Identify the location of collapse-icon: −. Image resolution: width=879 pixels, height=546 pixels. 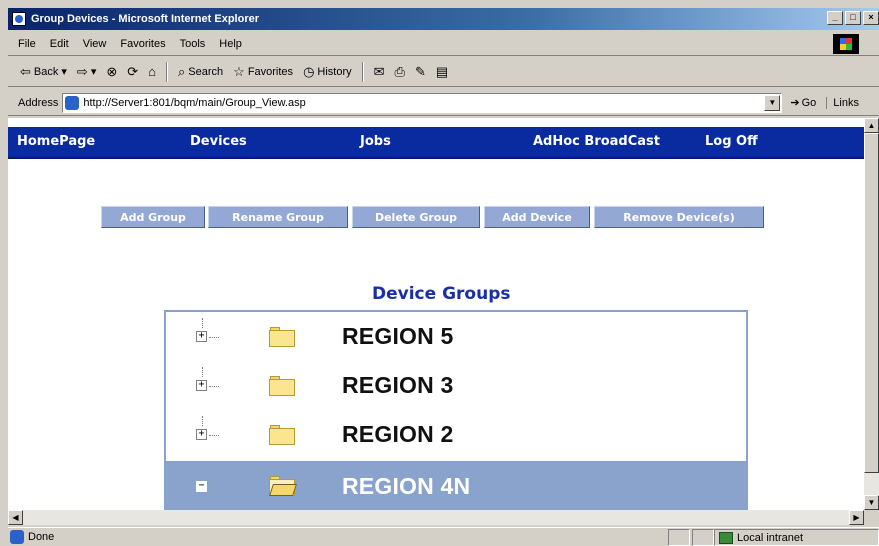
(201, 486).